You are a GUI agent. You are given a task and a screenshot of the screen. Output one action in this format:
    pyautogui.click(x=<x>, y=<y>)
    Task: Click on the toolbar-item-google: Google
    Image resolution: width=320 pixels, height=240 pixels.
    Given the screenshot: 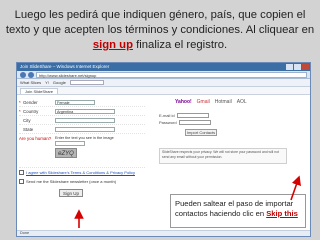 What is the action you would take?
    pyautogui.click(x=59, y=82)
    